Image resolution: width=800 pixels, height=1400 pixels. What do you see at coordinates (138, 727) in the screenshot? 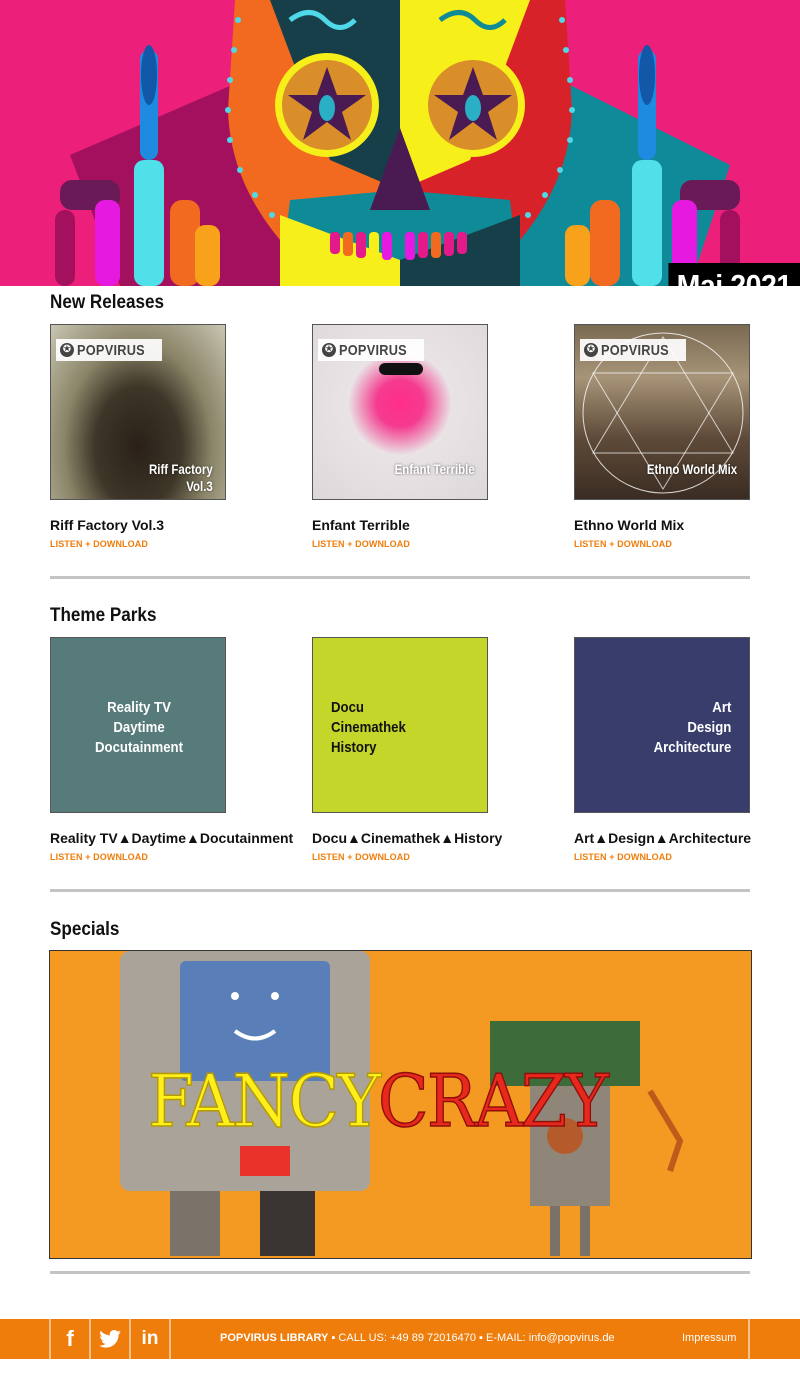
I see `tile-label: Reality TV Daytime Docutainment` at bounding box center [138, 727].